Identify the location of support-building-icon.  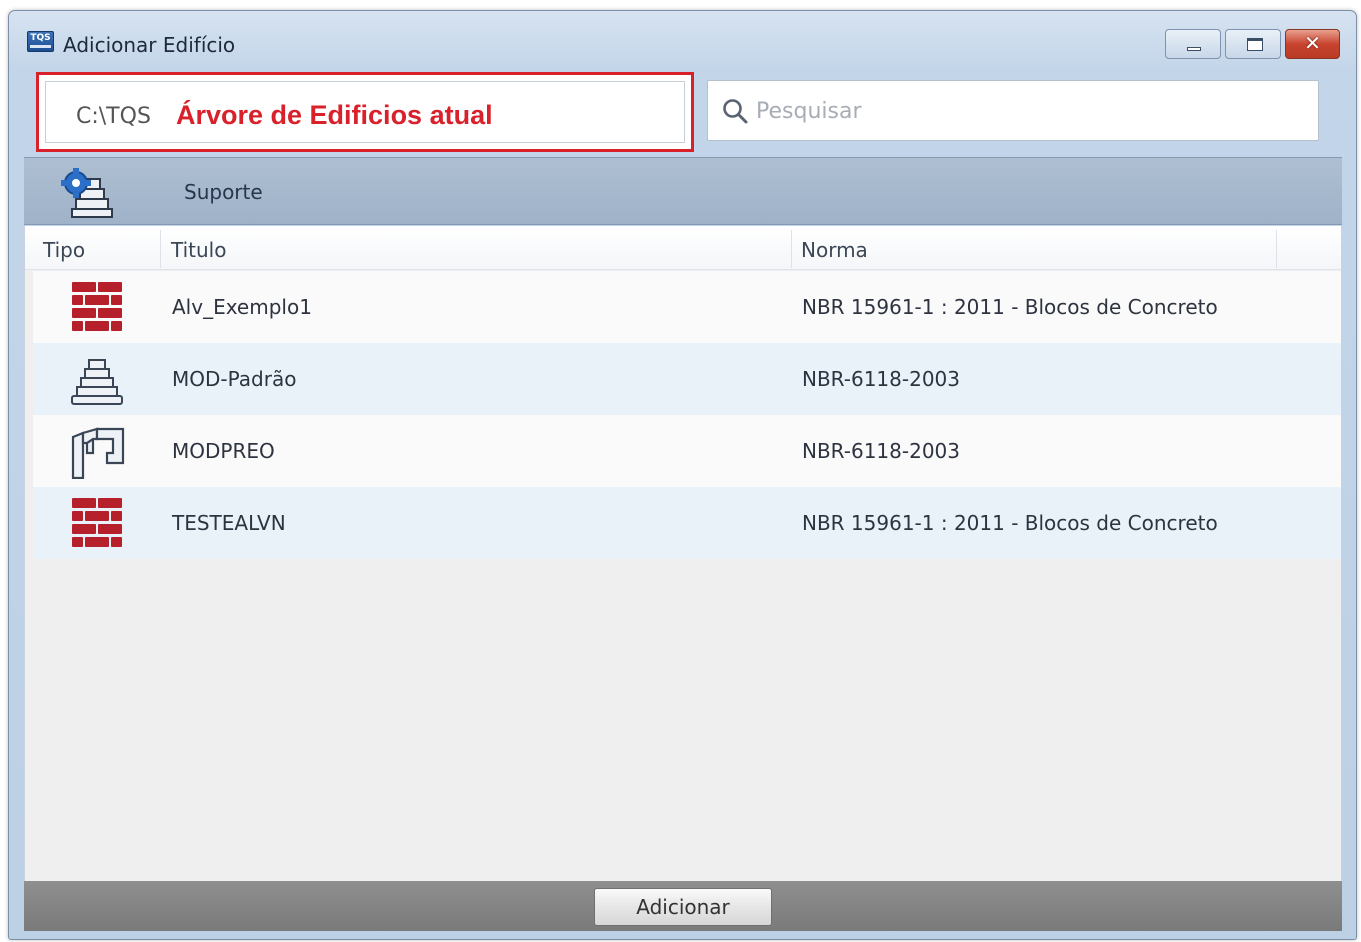
(87, 193).